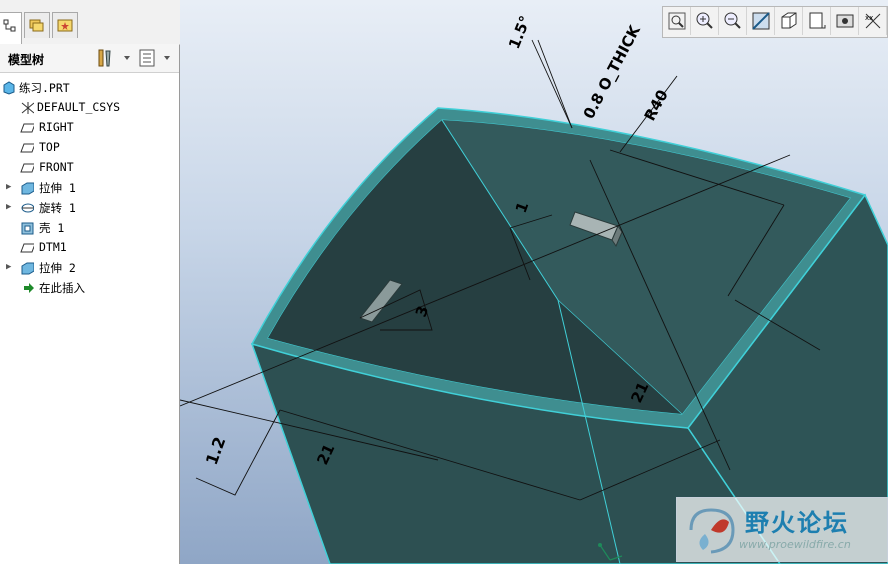 The height and width of the screenshot is (564, 888). I want to click on revolve-icon, so click(27, 208).